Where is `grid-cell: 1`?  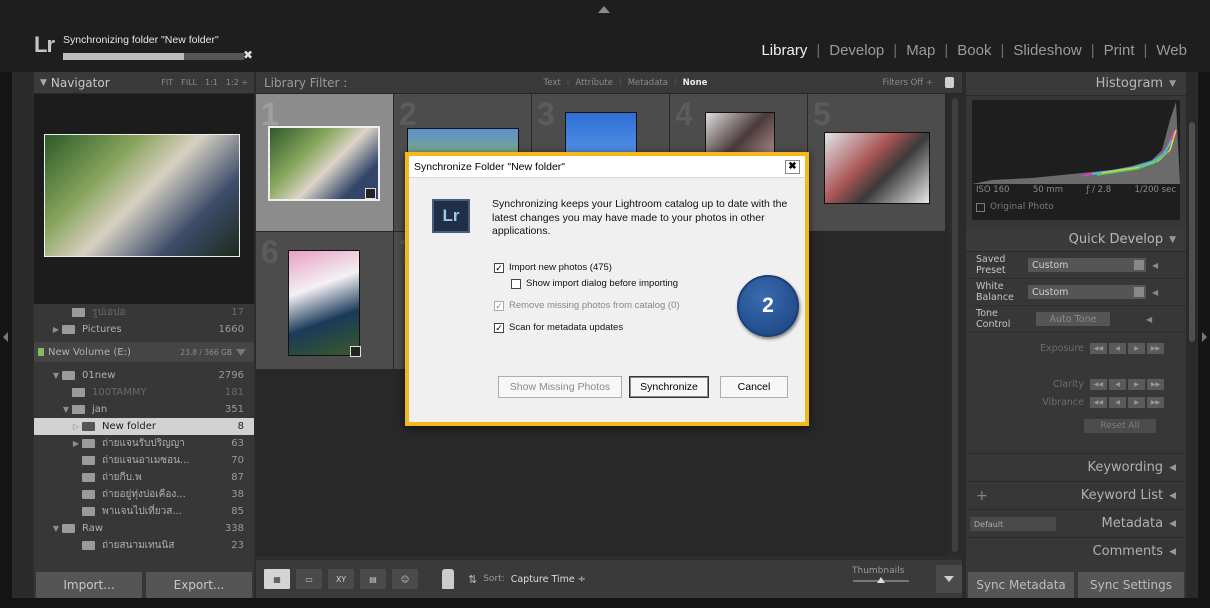
grid-cell: 1 is located at coordinates (324, 162).